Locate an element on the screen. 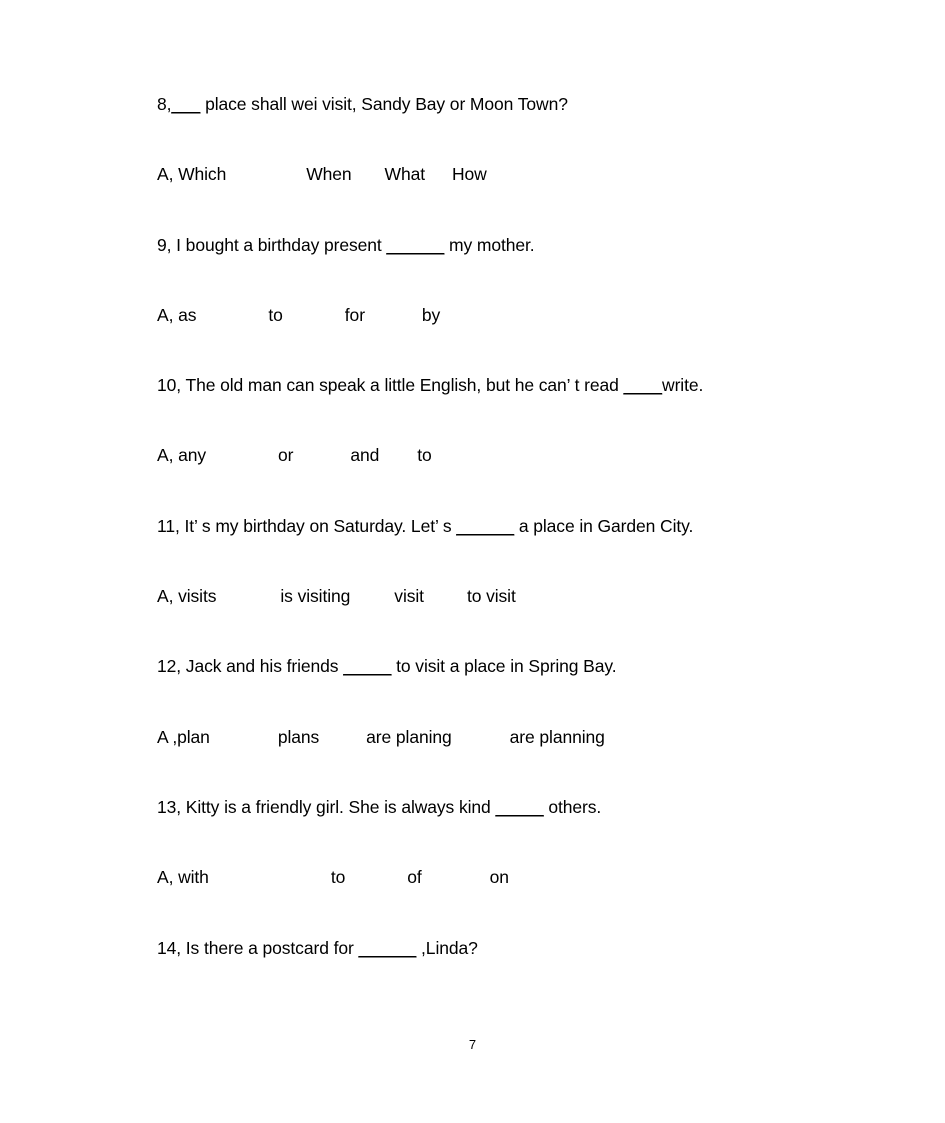  options-line-13: A, with to of on is located at coordinates (487, 904).